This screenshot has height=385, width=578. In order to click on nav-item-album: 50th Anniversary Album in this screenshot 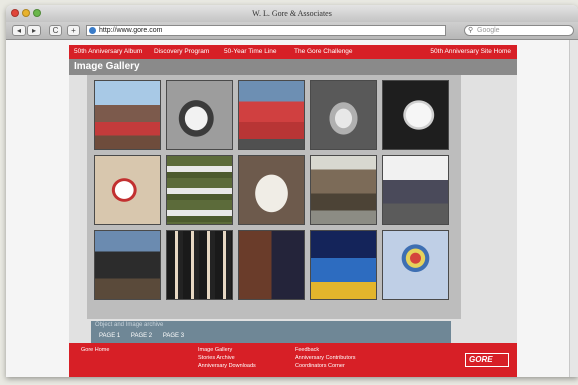, I will do `click(108, 52)`.